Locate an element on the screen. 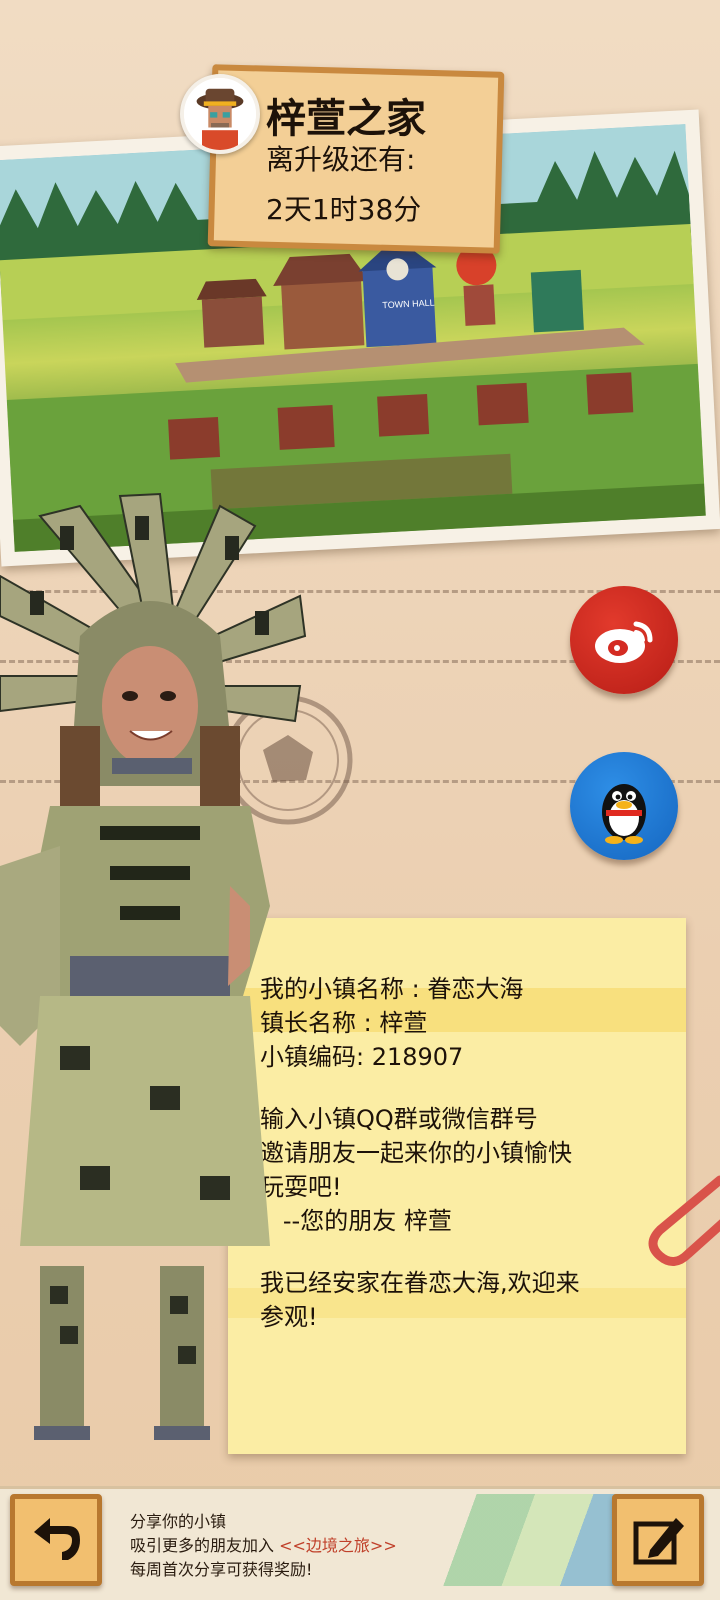  back-arrow-icon is located at coordinates (57, 1539).